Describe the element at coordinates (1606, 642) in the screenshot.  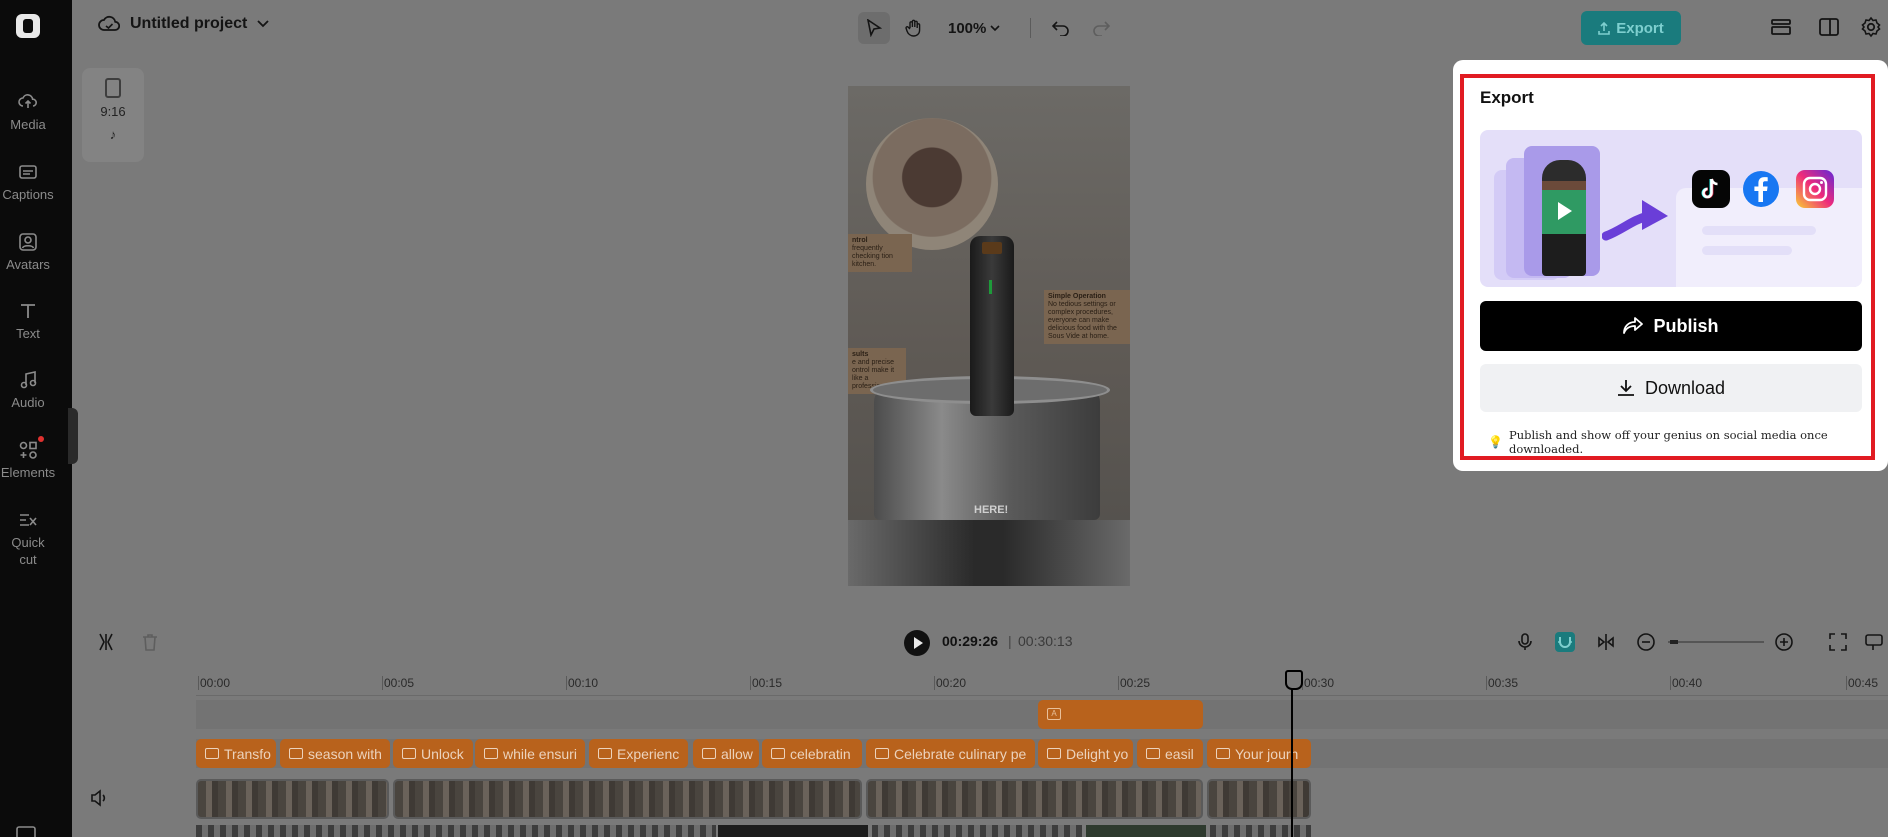
I see `split-link-icon` at that location.